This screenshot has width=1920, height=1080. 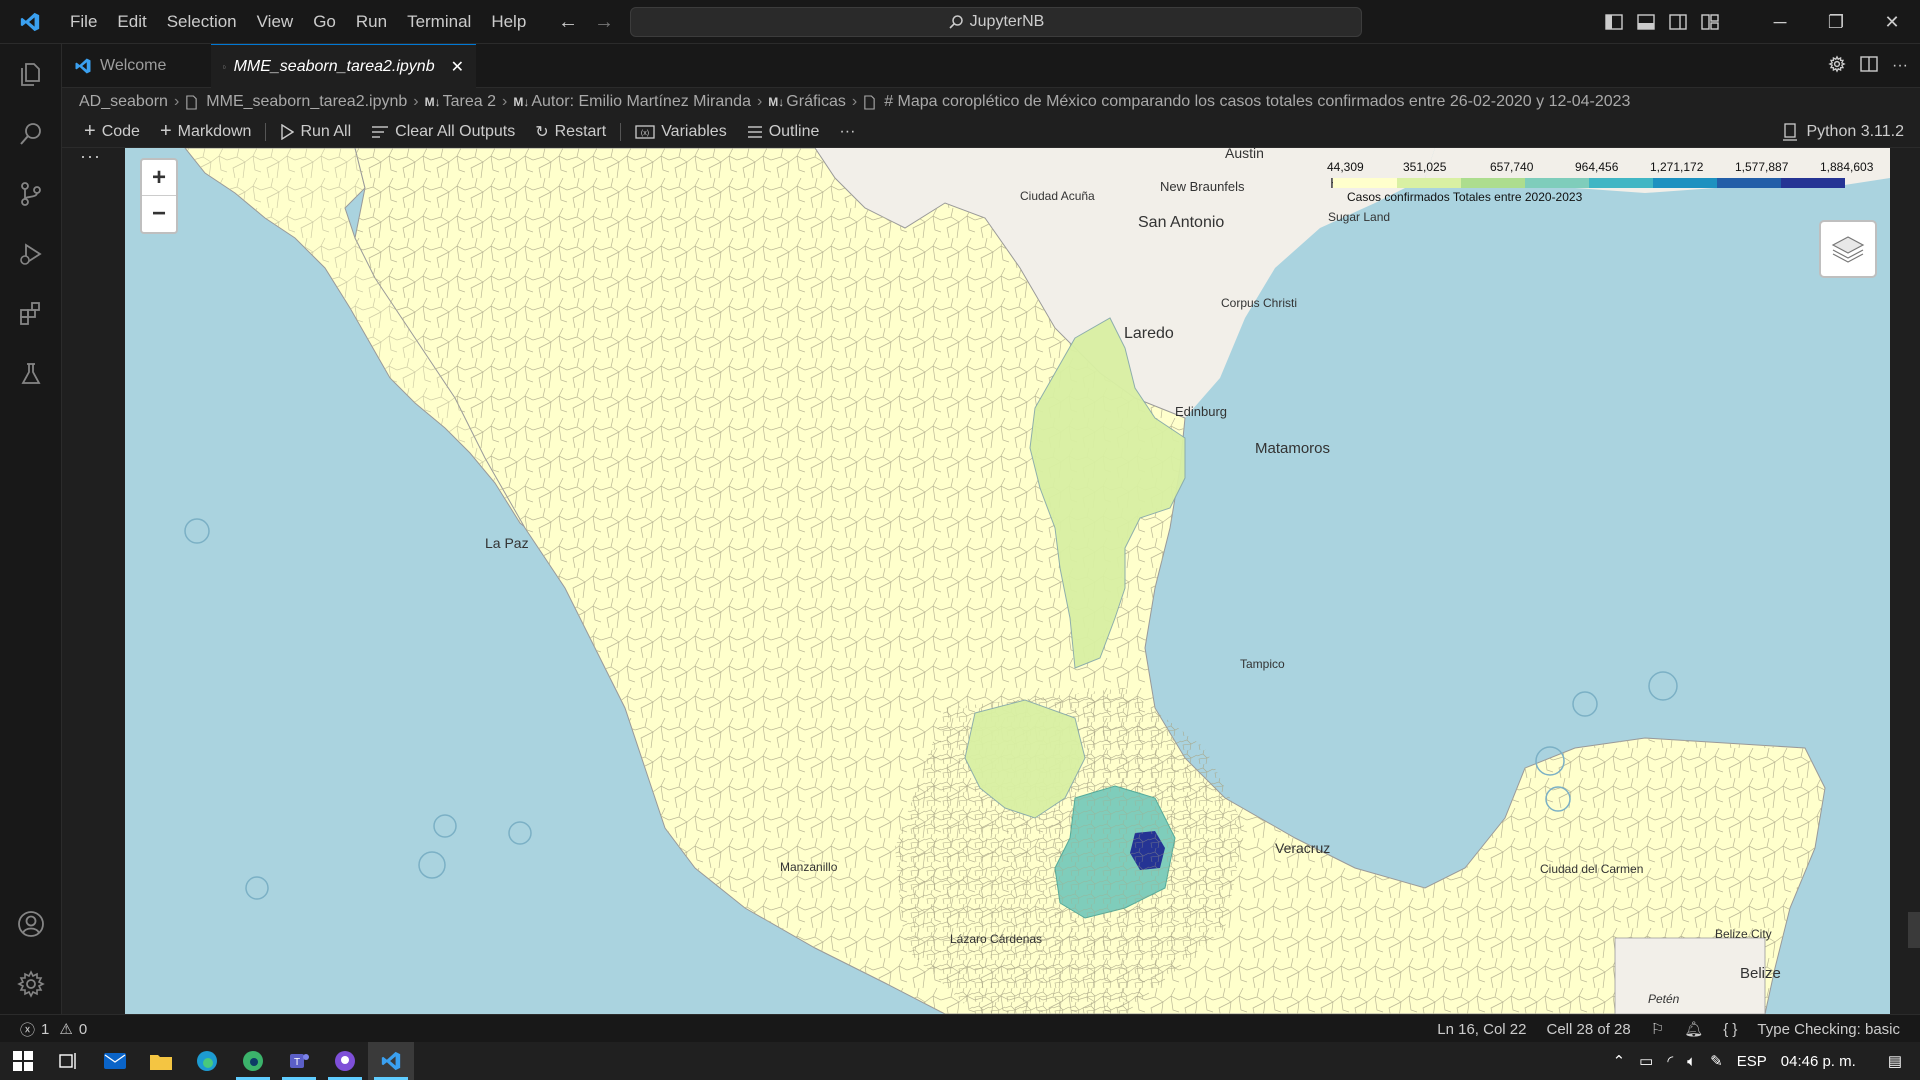 What do you see at coordinates (1855, 131) in the screenshot?
I see `kernel-label: Python 3.11.2` at bounding box center [1855, 131].